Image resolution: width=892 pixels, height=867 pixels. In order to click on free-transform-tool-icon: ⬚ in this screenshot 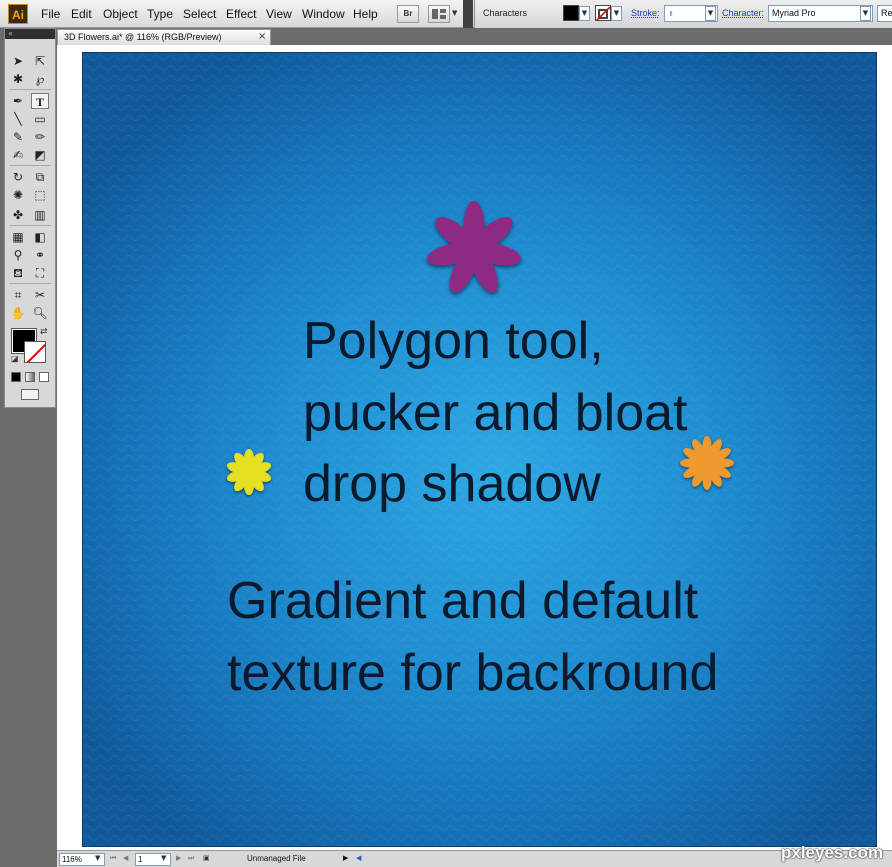, I will do `click(40, 195)`.